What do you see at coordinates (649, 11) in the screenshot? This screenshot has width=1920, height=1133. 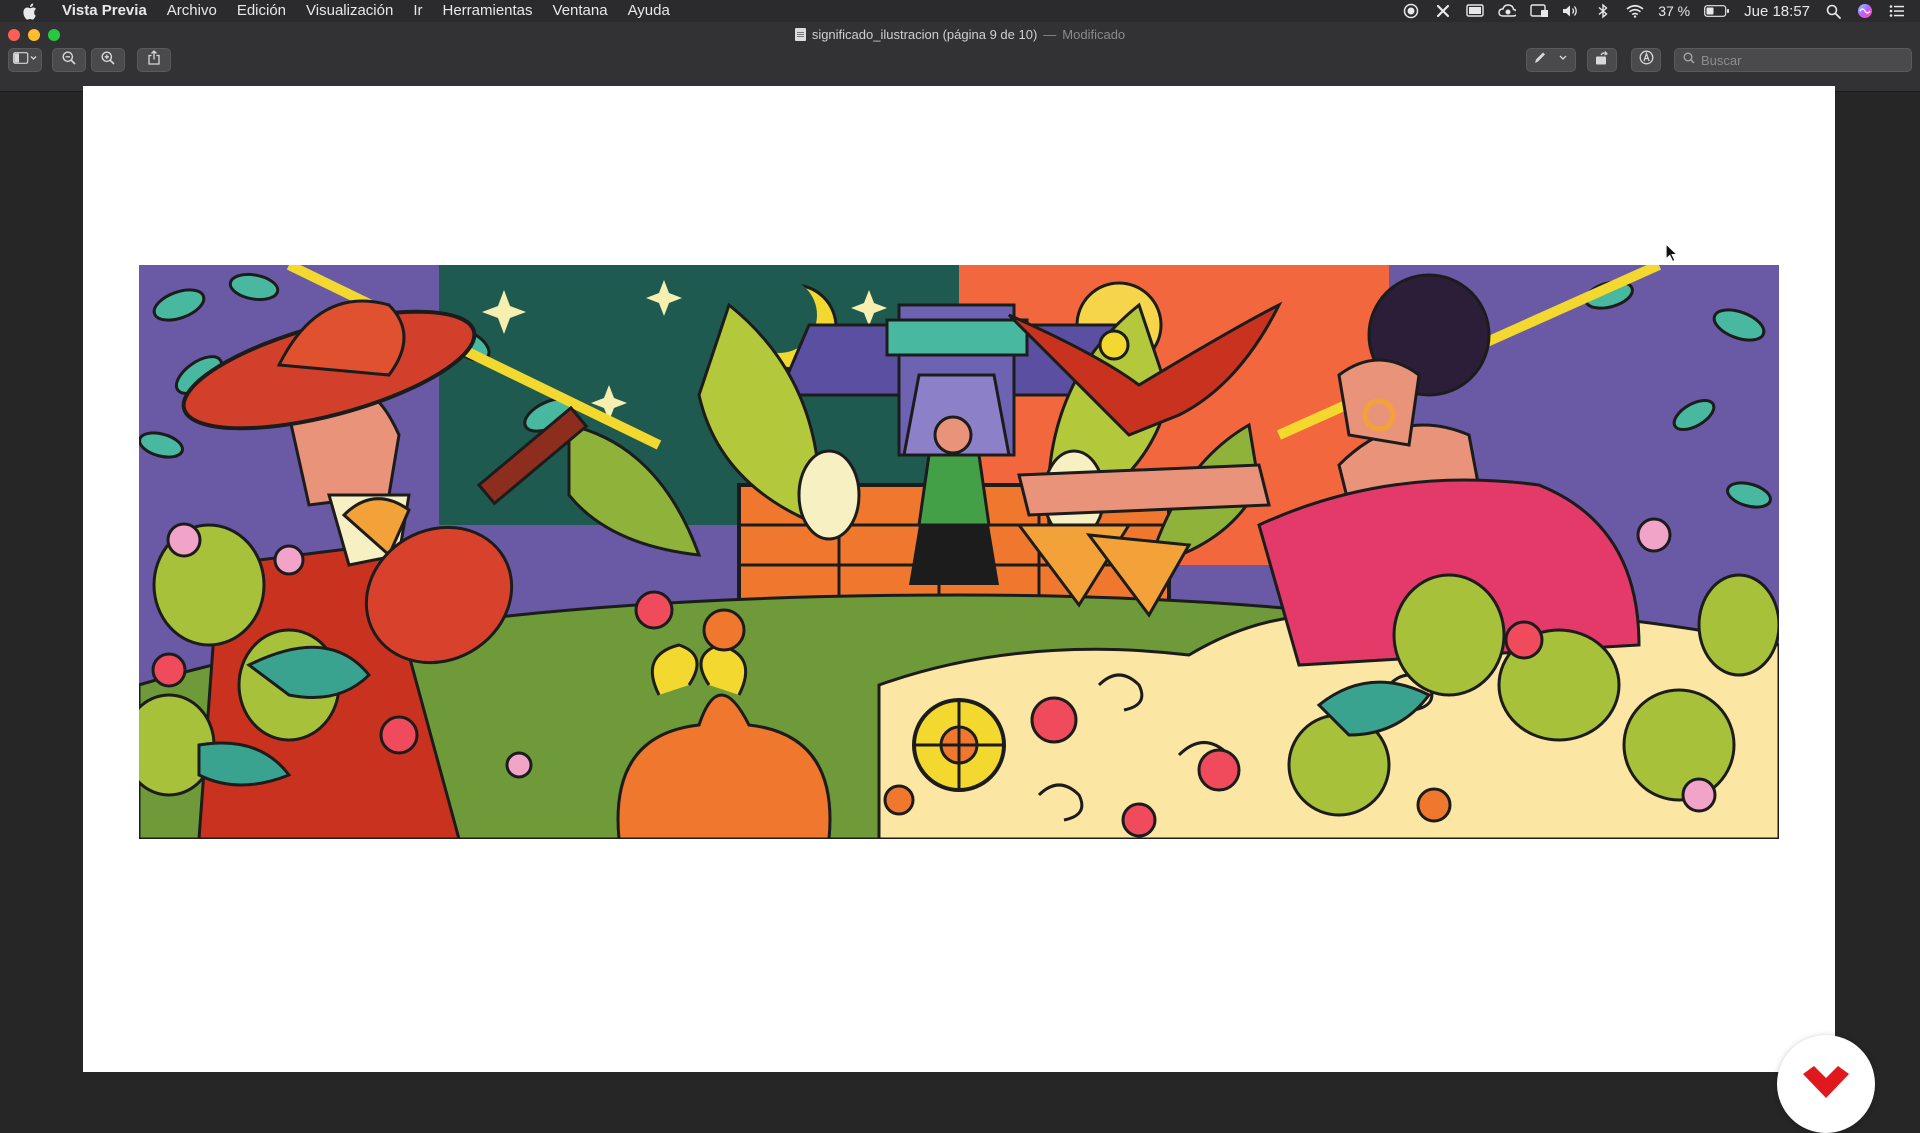 I see `menu-ayuda: Ayuda` at bounding box center [649, 11].